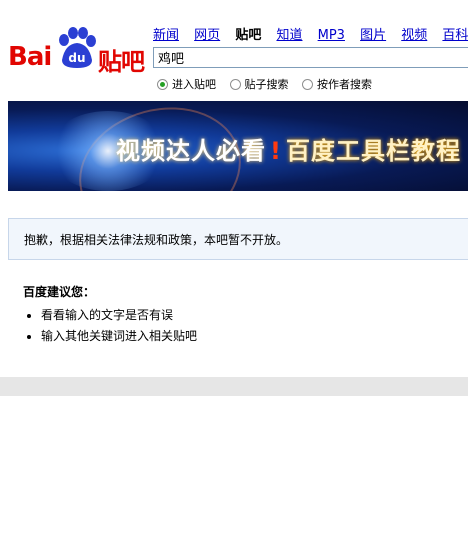 Image resolution: width=468 pixels, height=560 pixels. I want to click on nav-item-video: 视频, so click(414, 35).